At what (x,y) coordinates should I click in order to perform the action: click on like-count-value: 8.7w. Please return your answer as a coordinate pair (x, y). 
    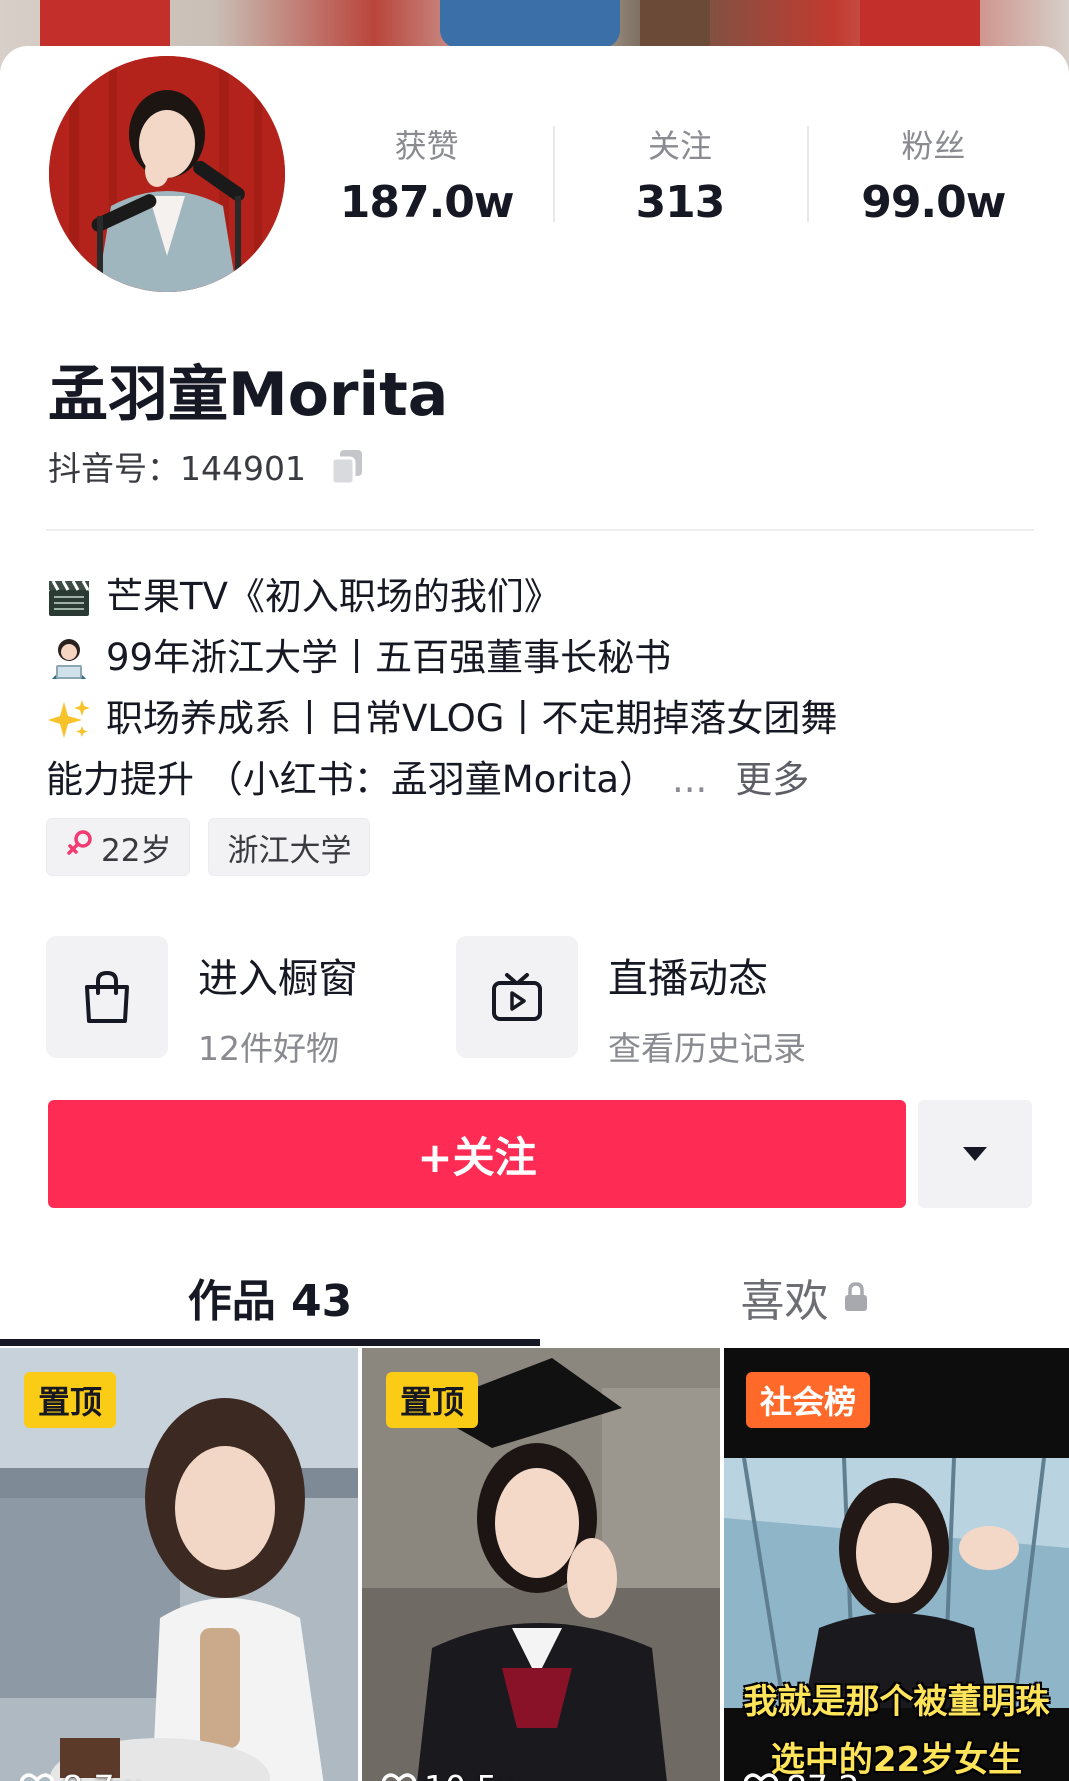
    Looking at the image, I should click on (101, 1774).